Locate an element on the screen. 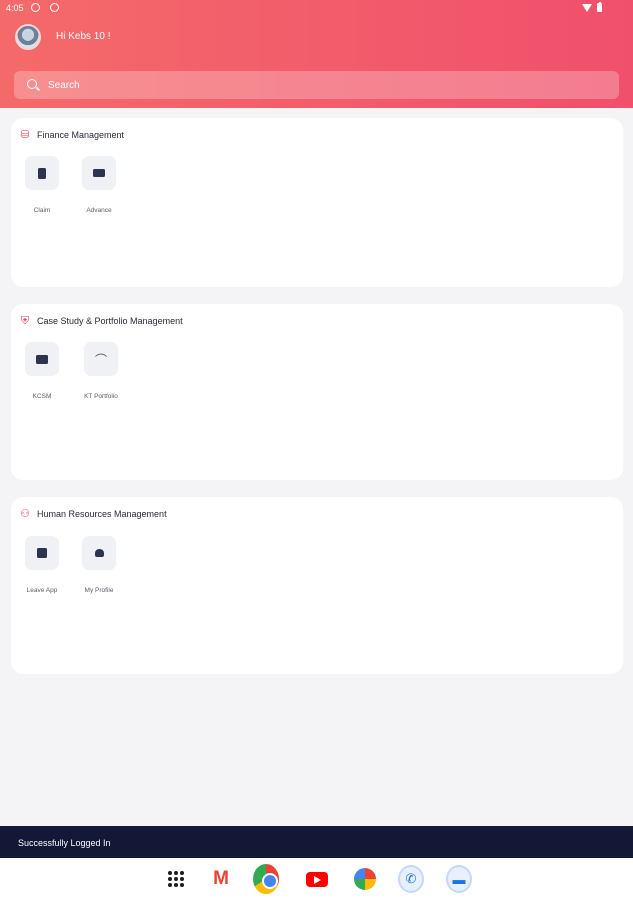 The image size is (633, 900). claim-icon is located at coordinates (42, 173).